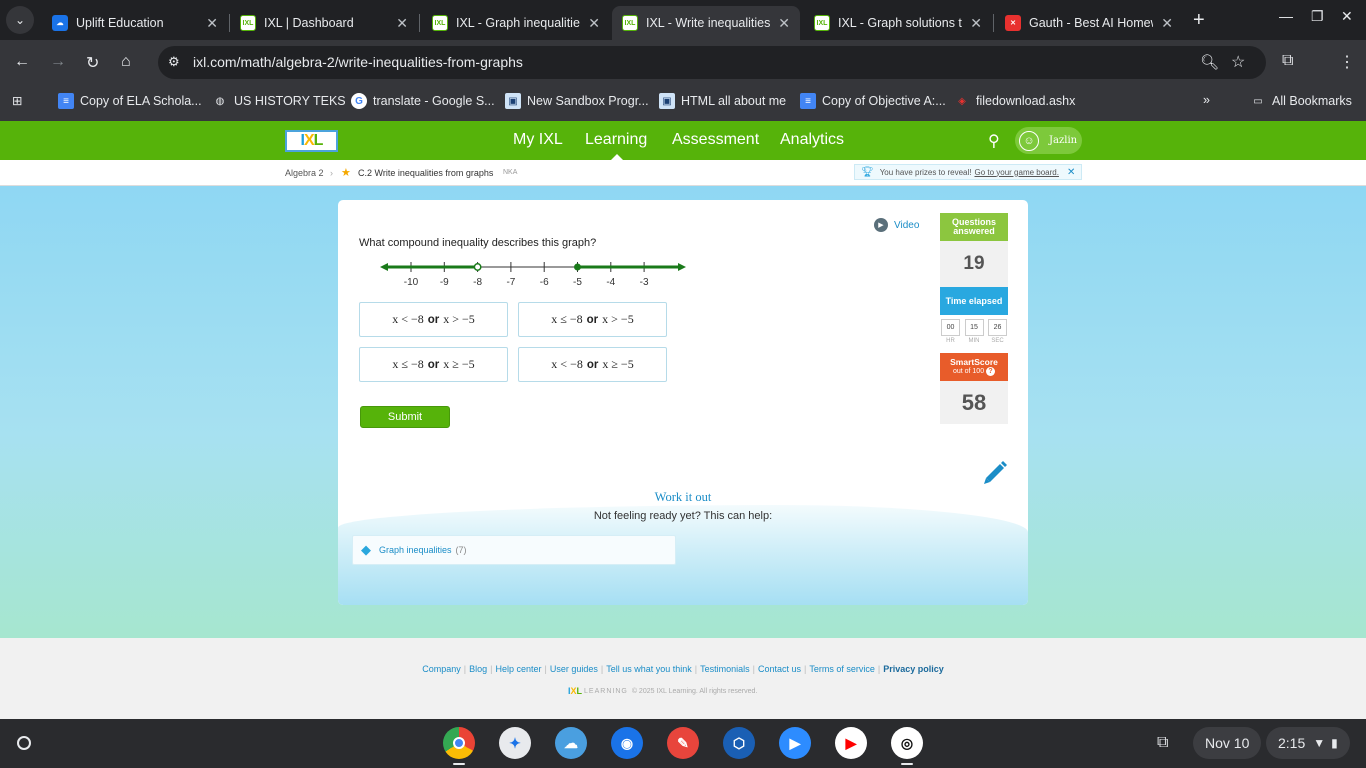 This screenshot has width=1366, height=768. I want to click on bookmark-item: ▣ HTML all about me, so click(722, 101).